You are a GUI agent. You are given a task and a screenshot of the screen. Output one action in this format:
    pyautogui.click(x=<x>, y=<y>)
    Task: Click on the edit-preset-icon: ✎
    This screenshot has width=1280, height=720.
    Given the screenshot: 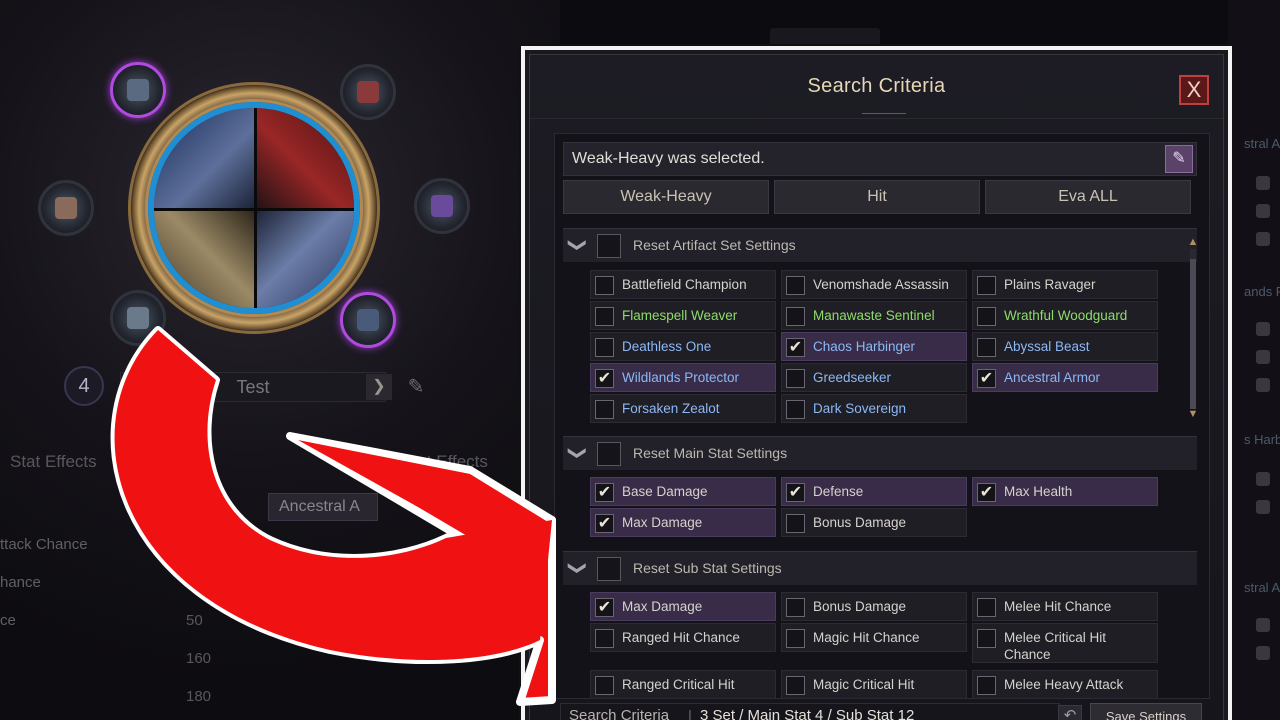 What is the action you would take?
    pyautogui.click(x=416, y=387)
    